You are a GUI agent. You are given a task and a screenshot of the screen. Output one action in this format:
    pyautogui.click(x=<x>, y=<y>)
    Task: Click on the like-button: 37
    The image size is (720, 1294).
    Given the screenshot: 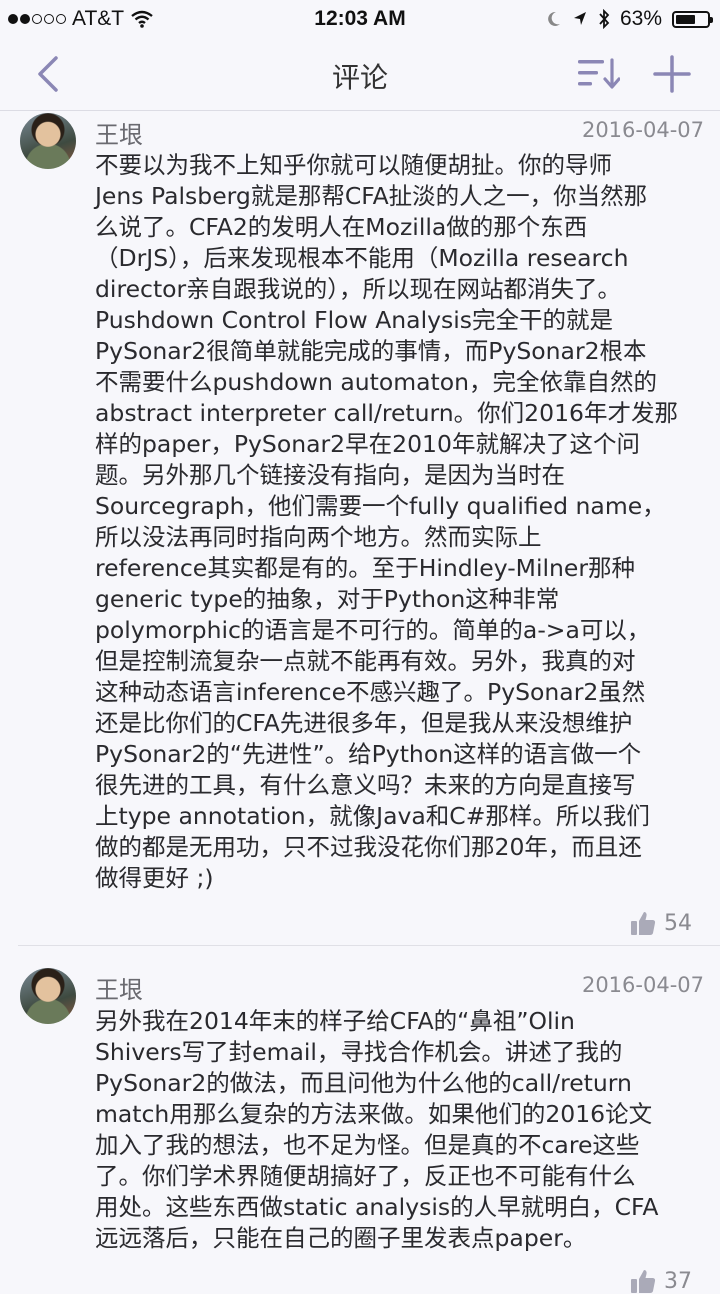 What is the action you would take?
    pyautogui.click(x=661, y=1281)
    